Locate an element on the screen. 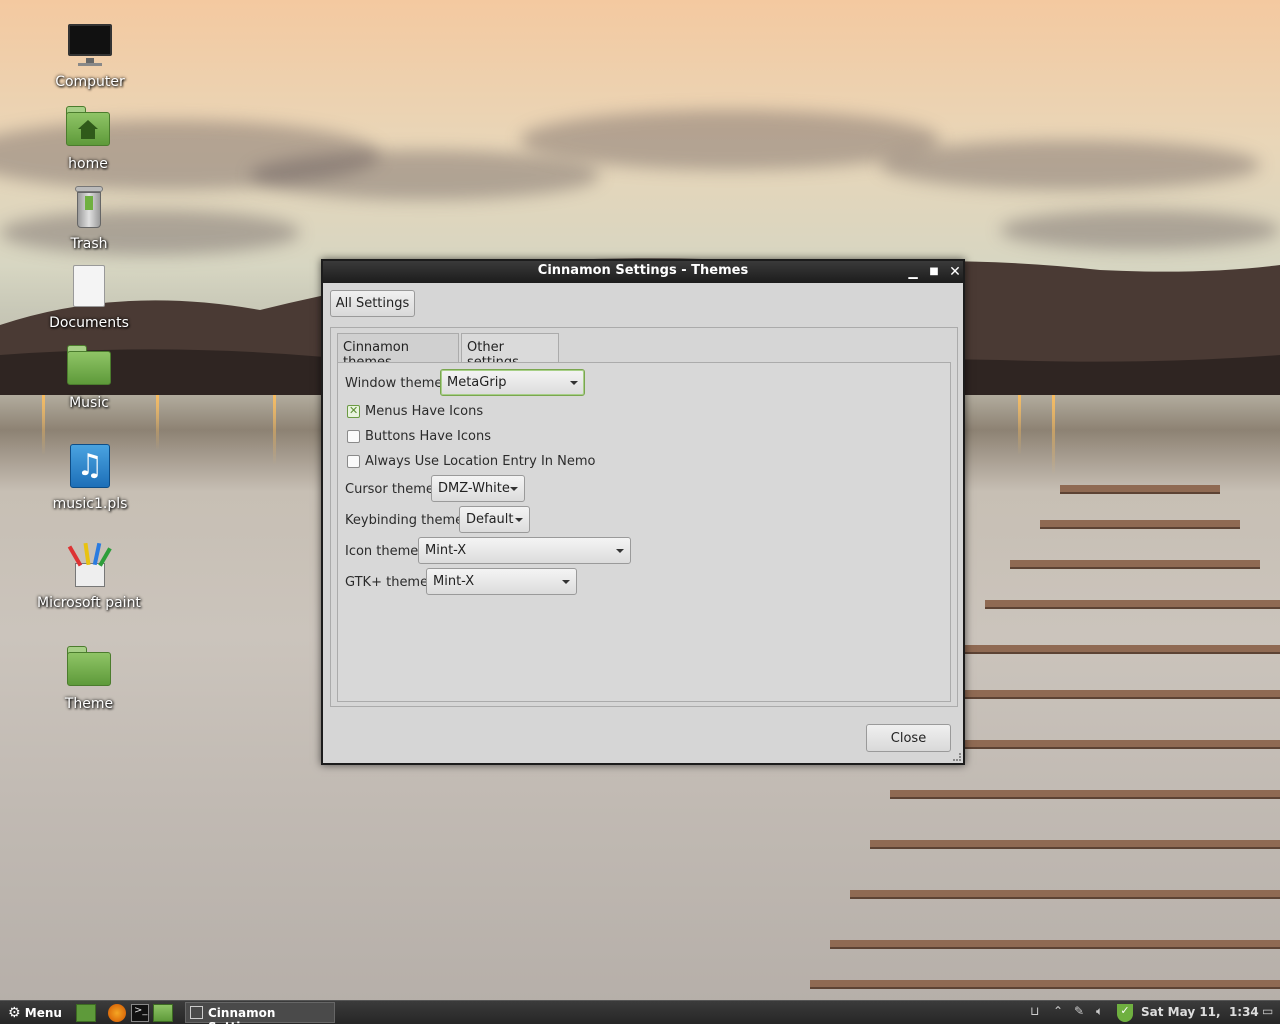 This screenshot has height=1034, width=1280. menu-button: ⚙ Menu is located at coordinates (39, 1013).